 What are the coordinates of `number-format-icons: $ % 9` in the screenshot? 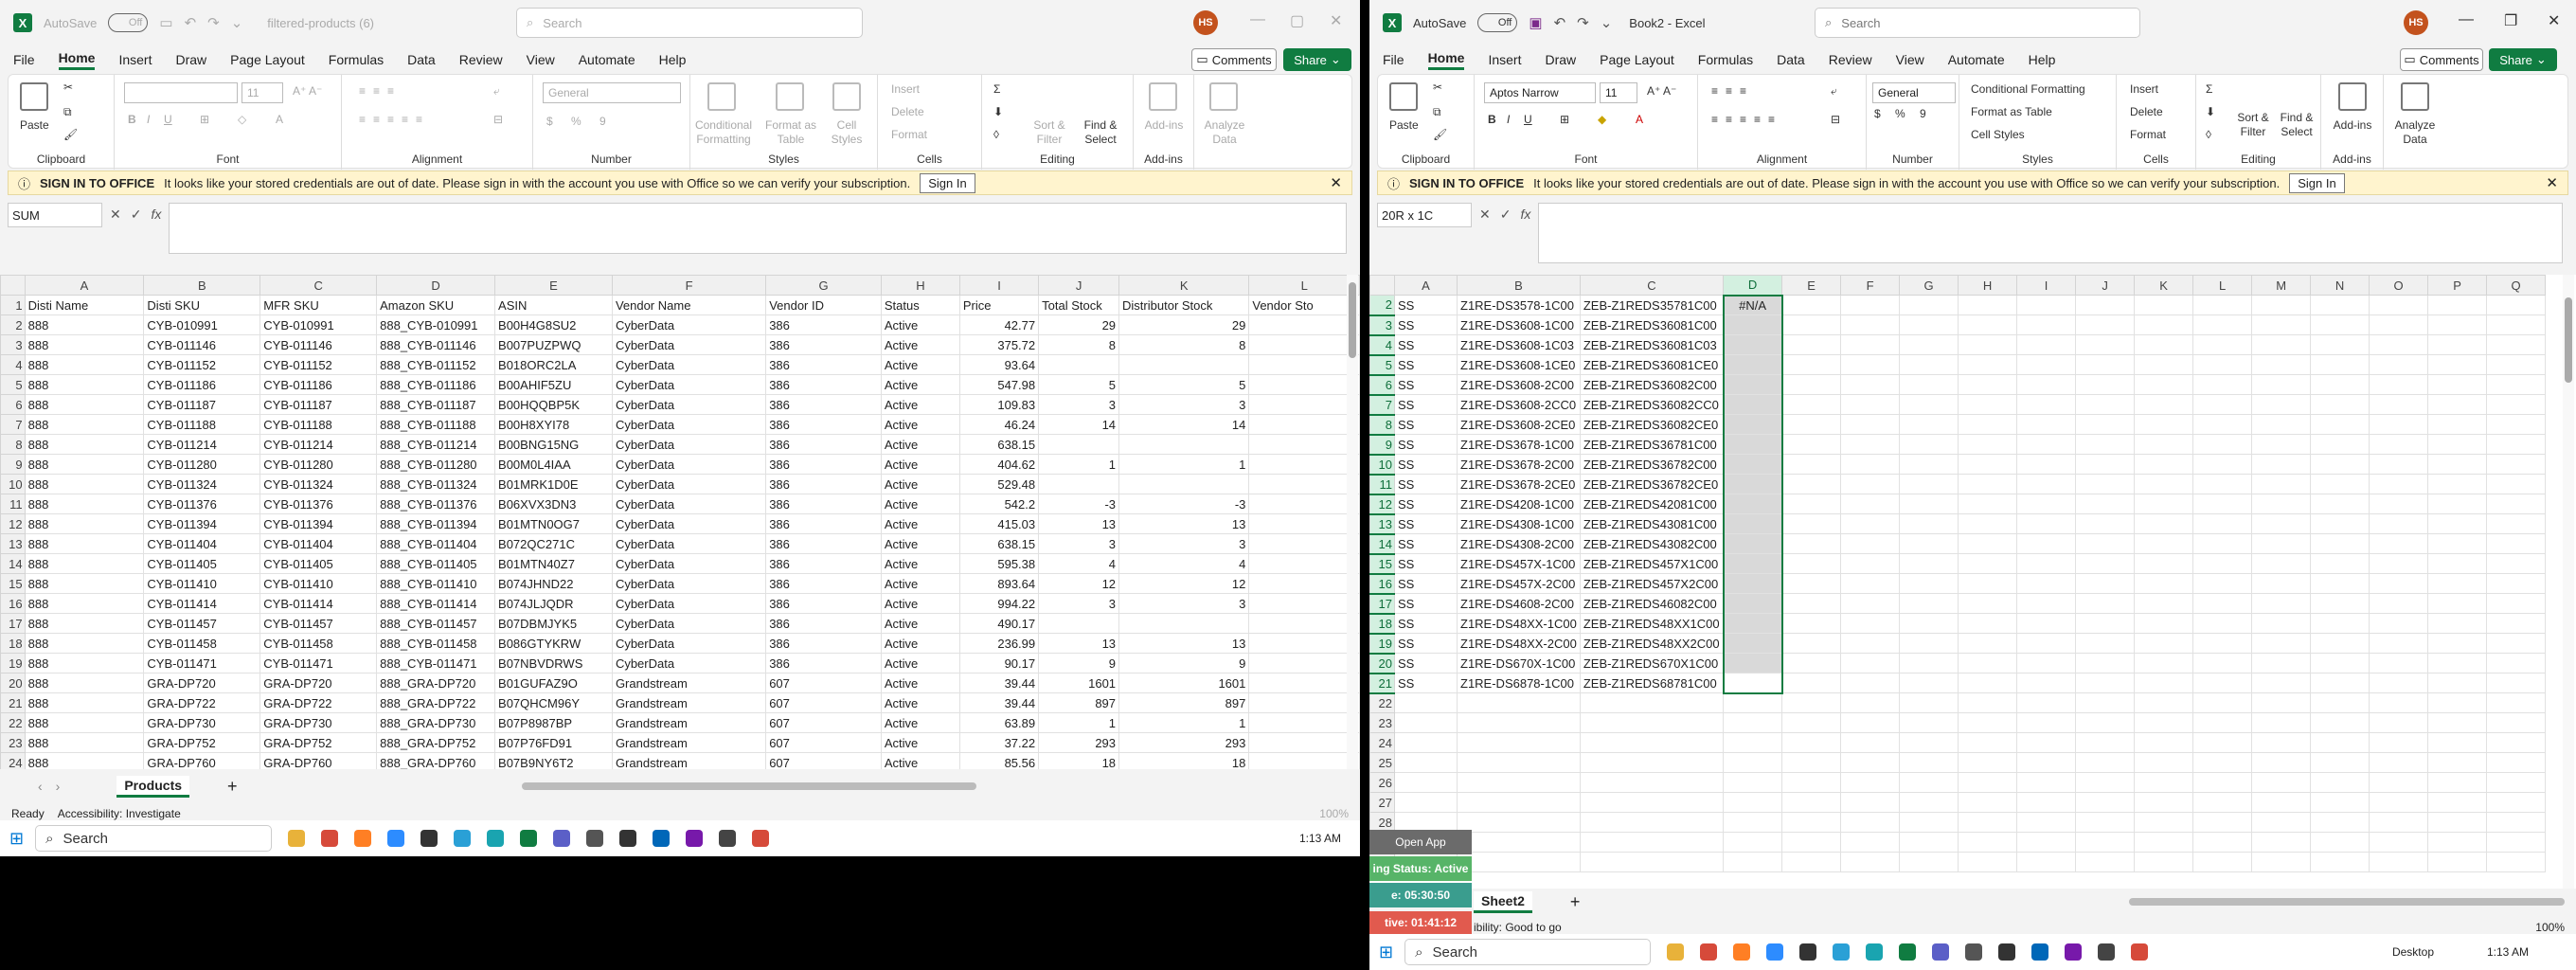 It's located at (1903, 113).